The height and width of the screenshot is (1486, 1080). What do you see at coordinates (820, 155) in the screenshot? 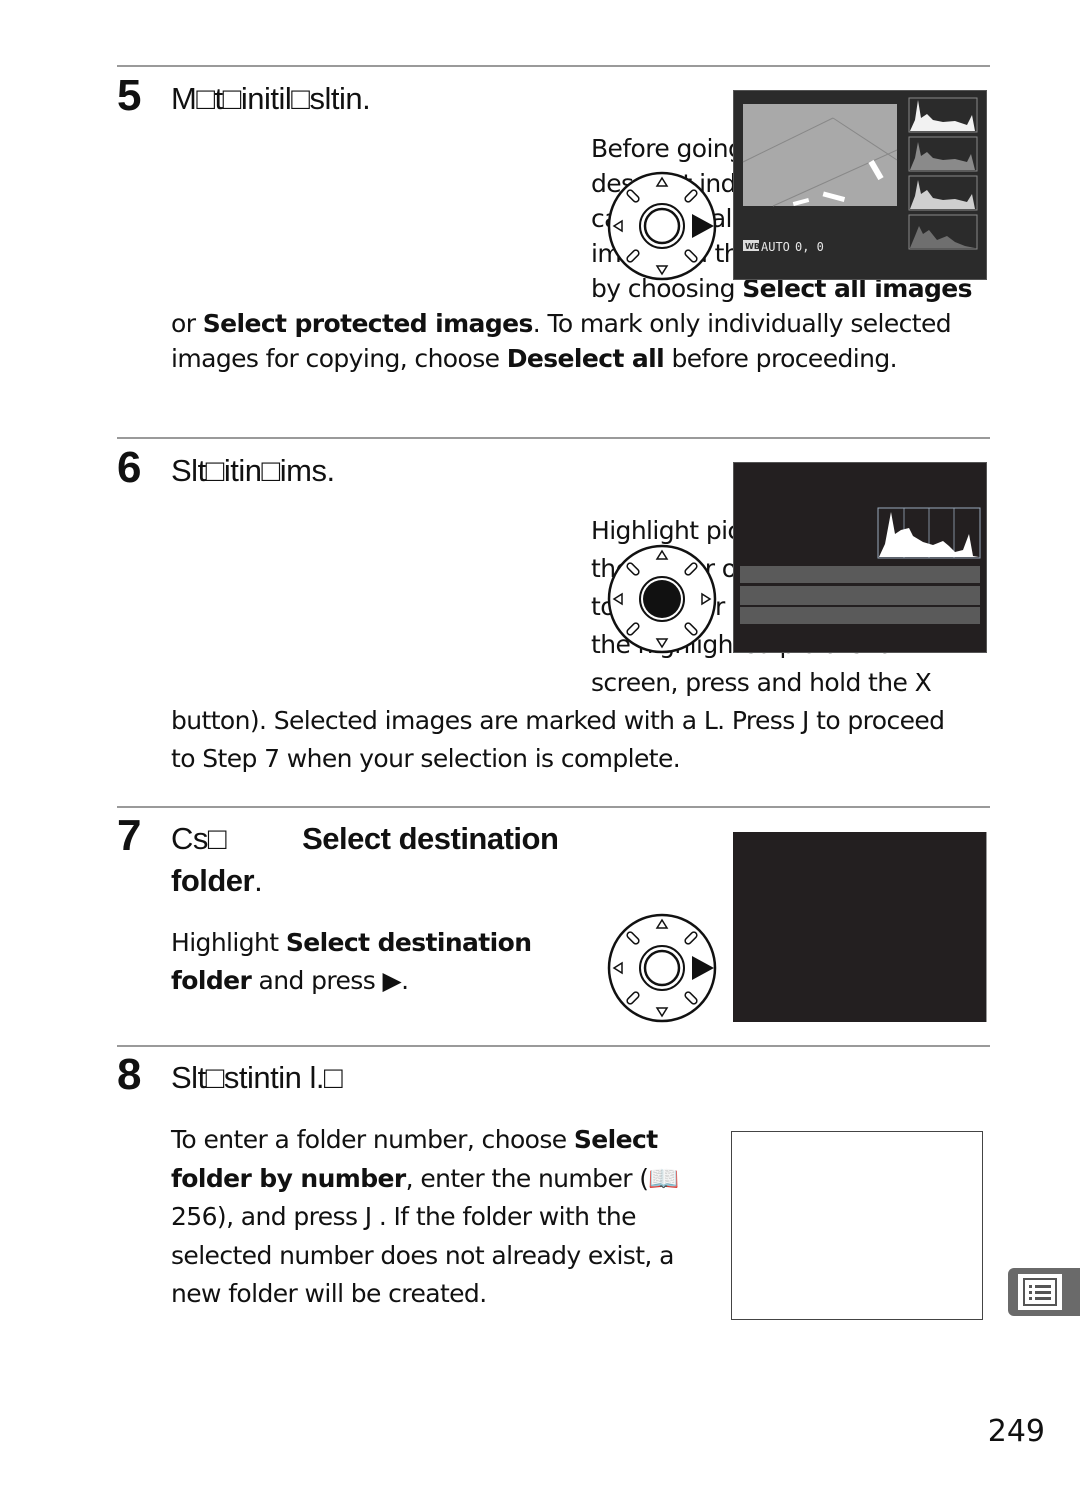
I see `preview-photo` at bounding box center [820, 155].